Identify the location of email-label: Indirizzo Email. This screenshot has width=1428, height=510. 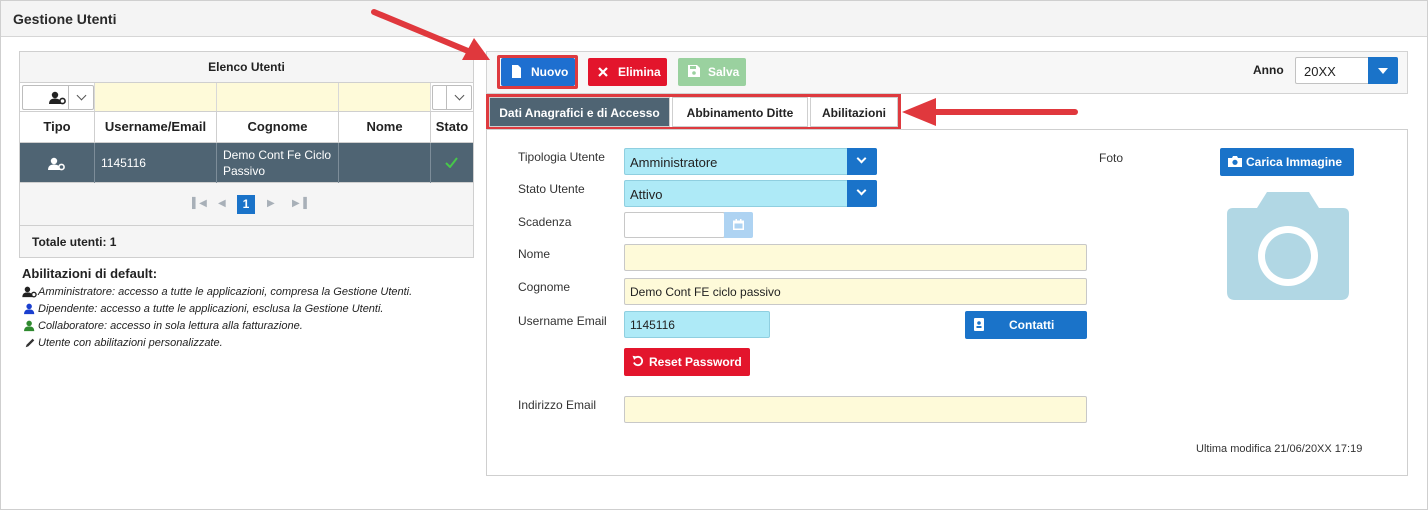
(557, 405).